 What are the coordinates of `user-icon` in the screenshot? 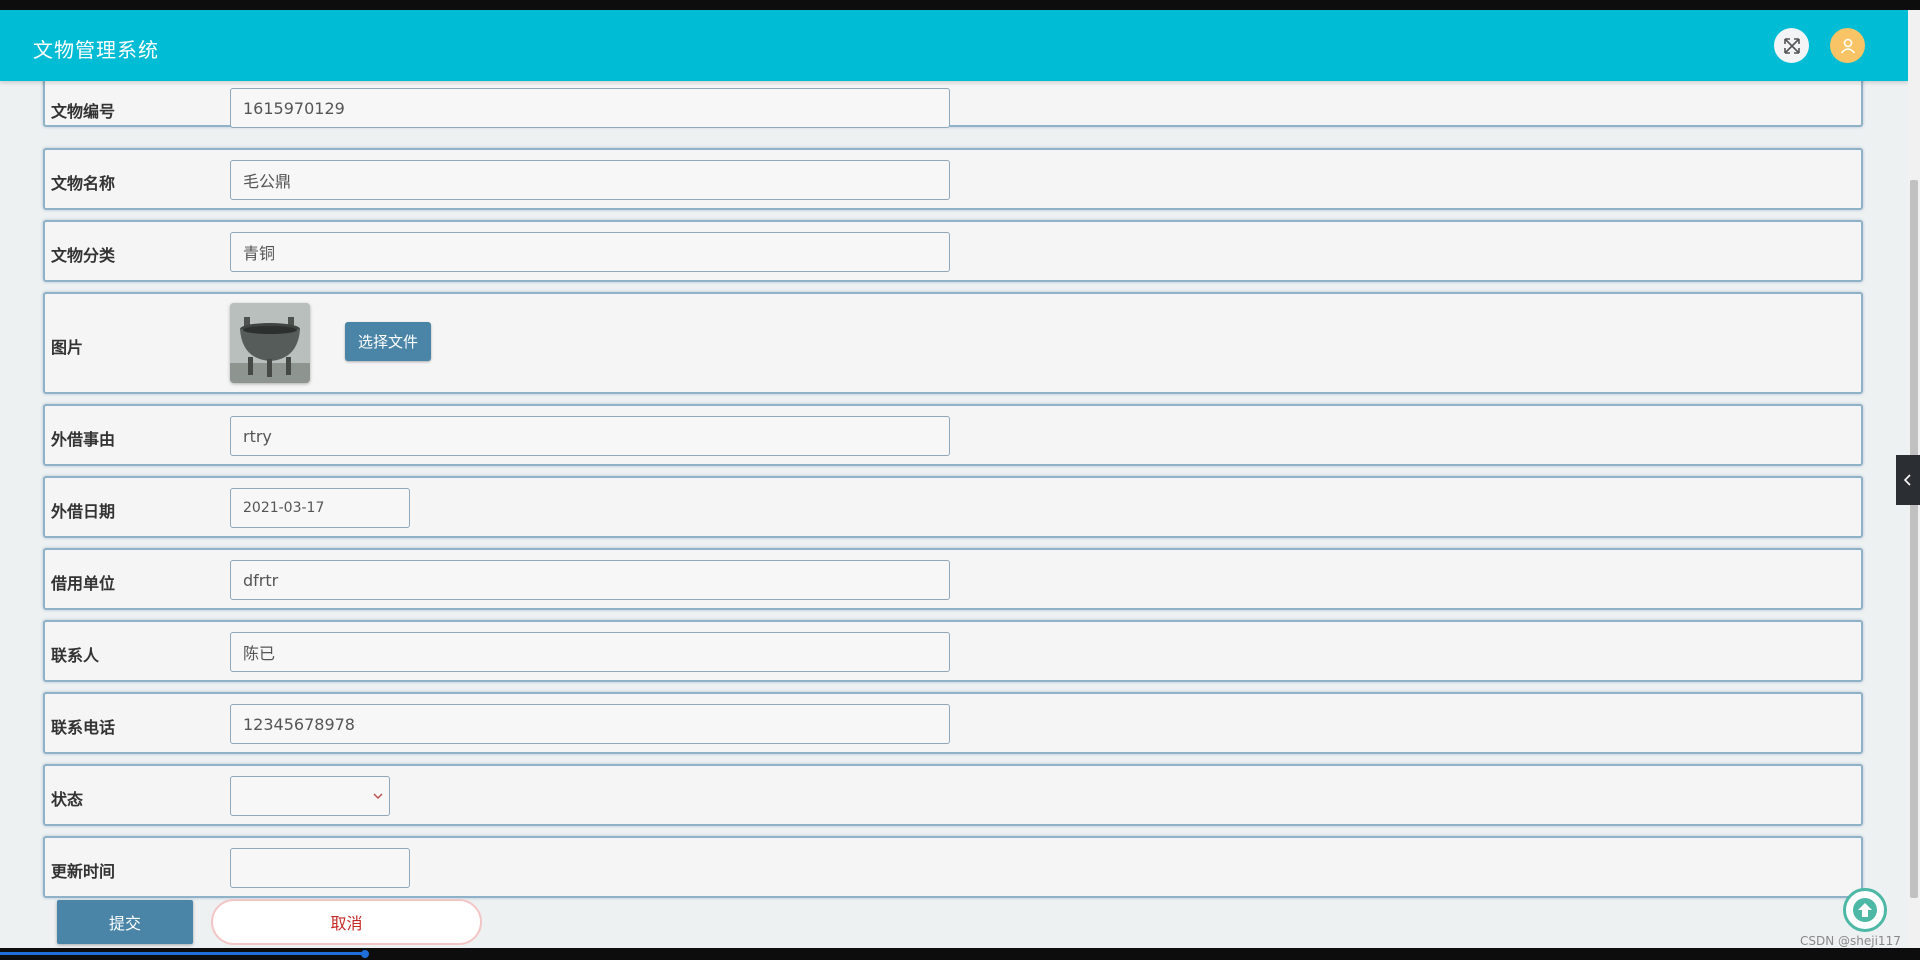 It's located at (1847, 46).